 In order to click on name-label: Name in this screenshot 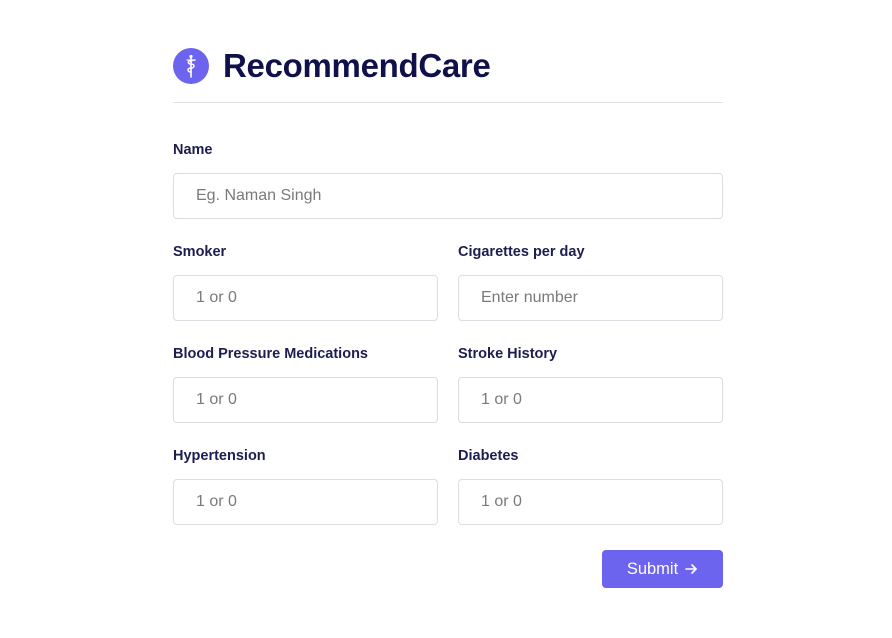, I will do `click(193, 150)`.